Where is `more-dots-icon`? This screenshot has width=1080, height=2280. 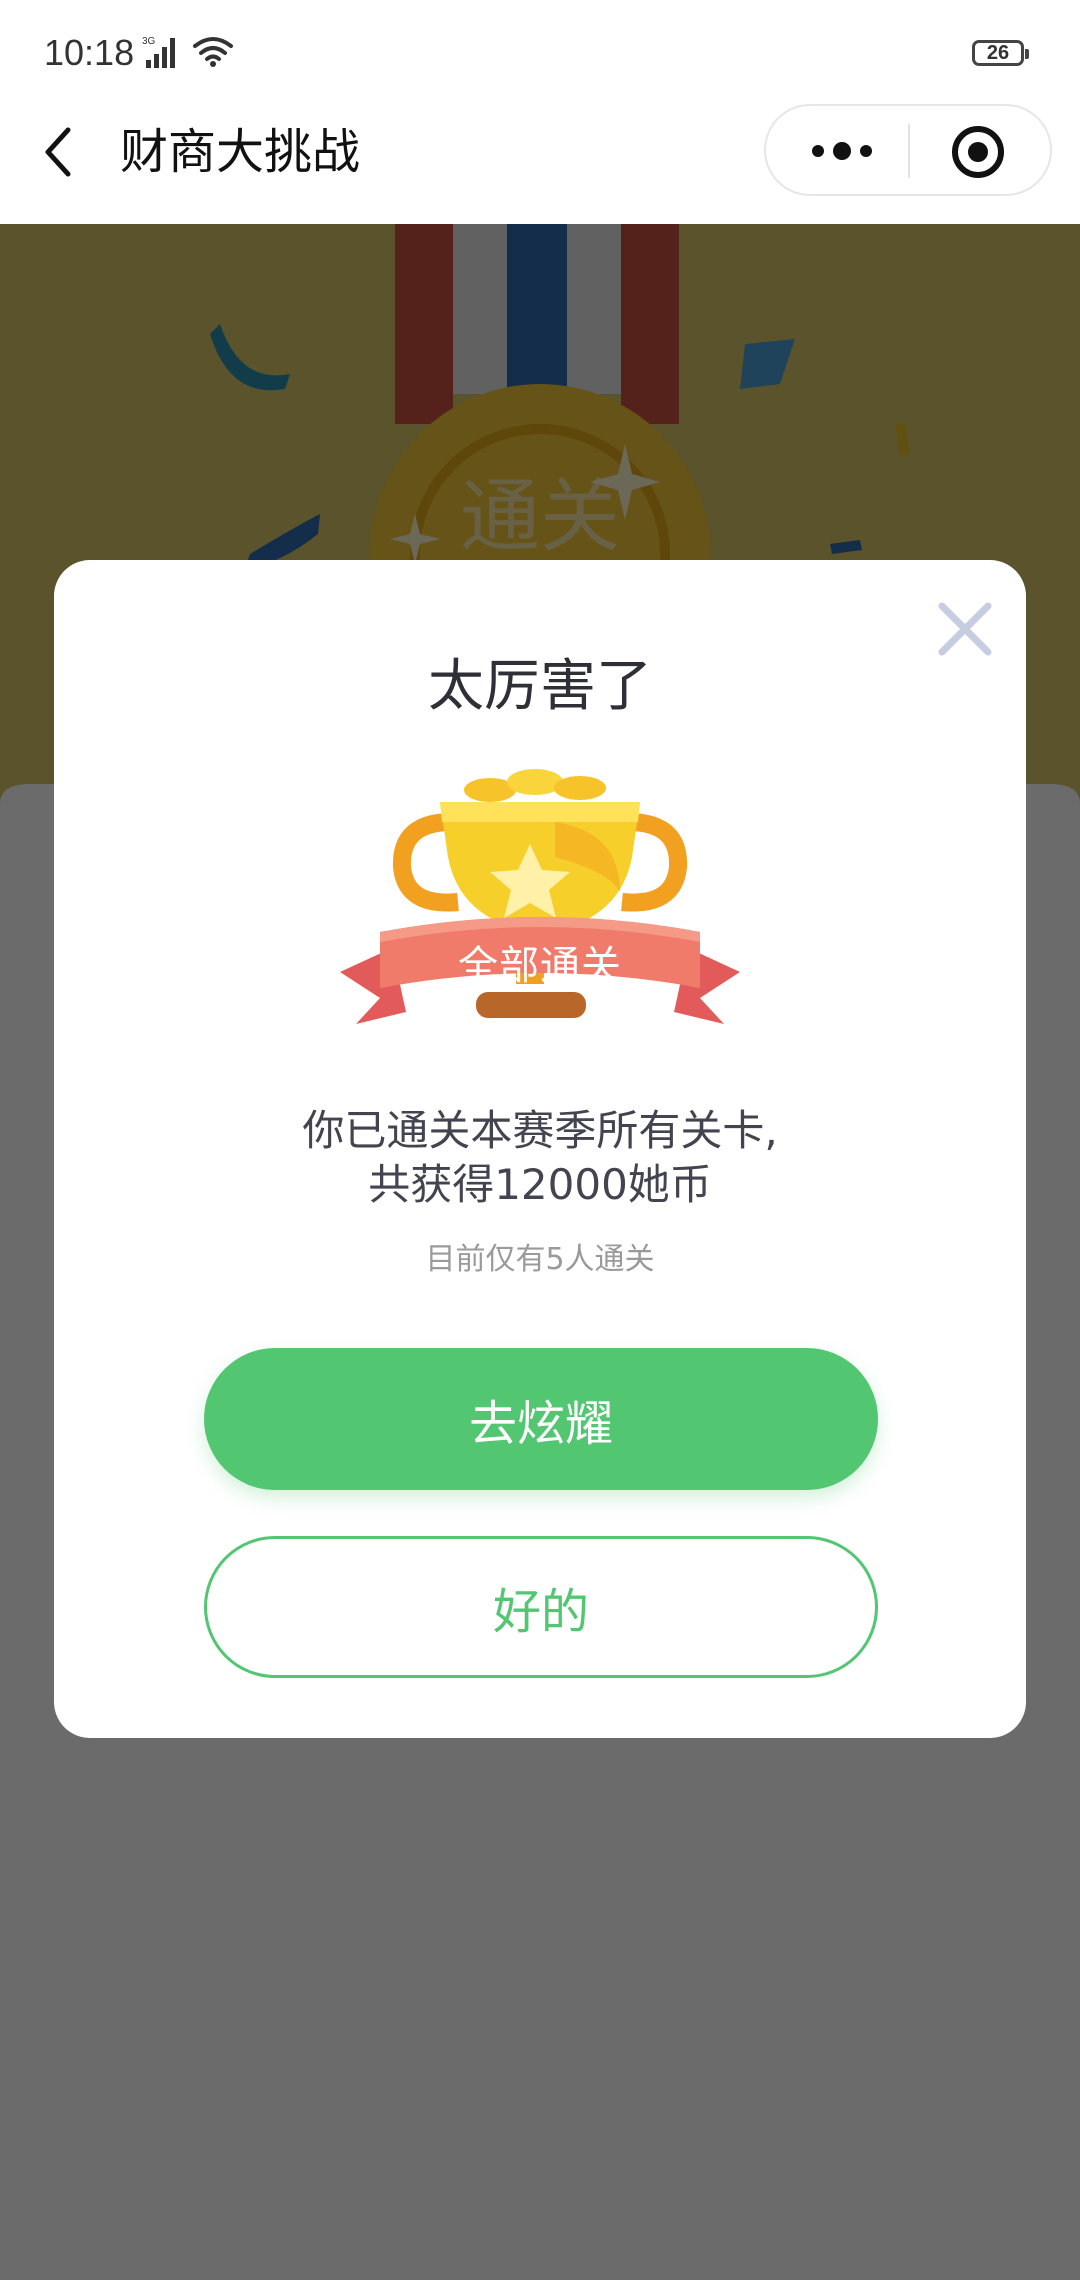 more-dots-icon is located at coordinates (842, 151).